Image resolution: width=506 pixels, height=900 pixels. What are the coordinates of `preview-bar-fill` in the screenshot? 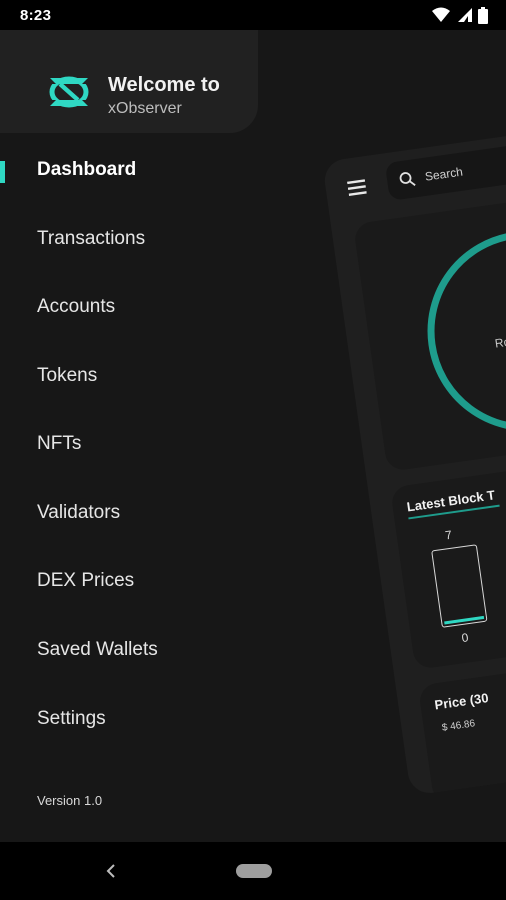 It's located at (464, 620).